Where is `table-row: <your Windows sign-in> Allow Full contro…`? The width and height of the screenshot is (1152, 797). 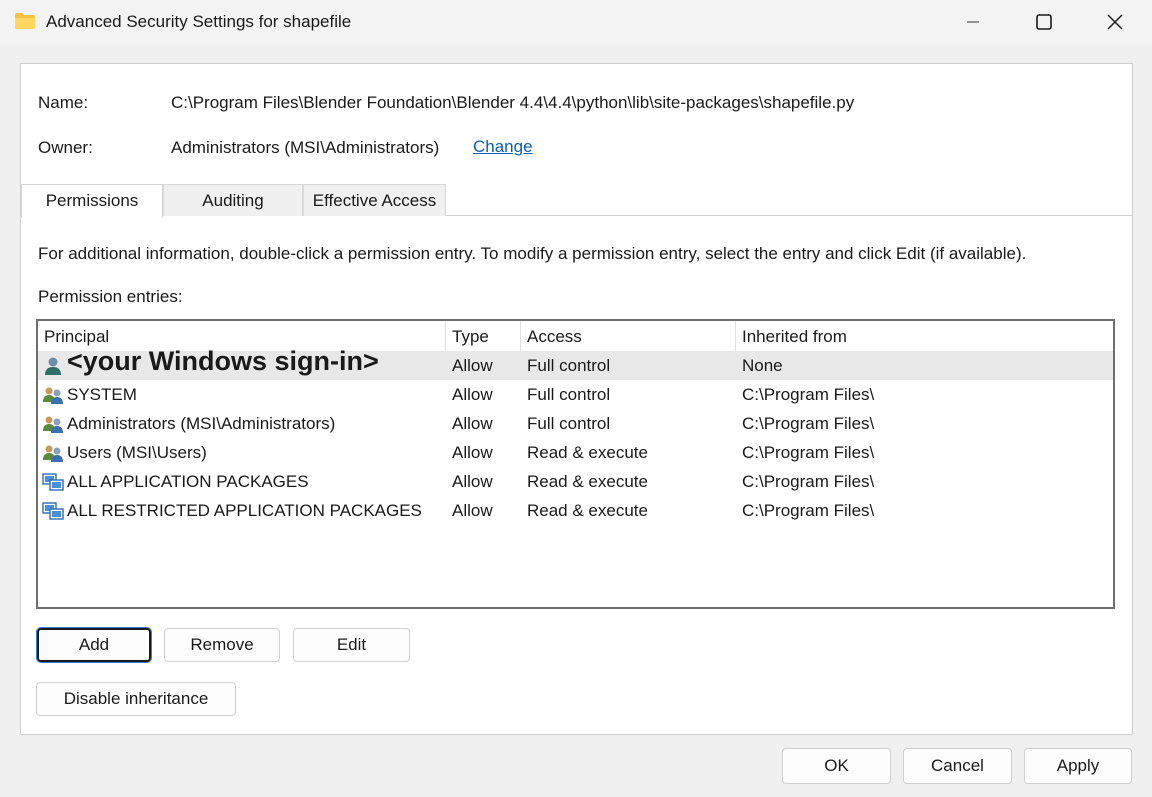 table-row: <your Windows sign-in> Allow Full contro… is located at coordinates (575, 363).